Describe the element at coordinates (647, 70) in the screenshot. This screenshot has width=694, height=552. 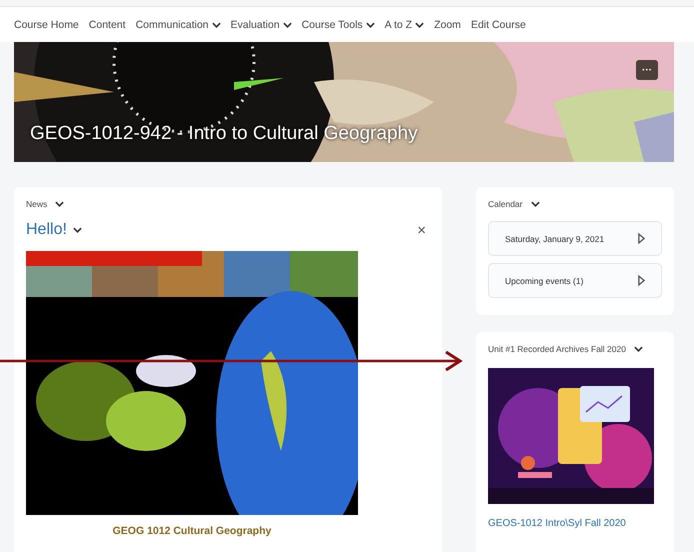
I see `more-options-button: ···` at that location.